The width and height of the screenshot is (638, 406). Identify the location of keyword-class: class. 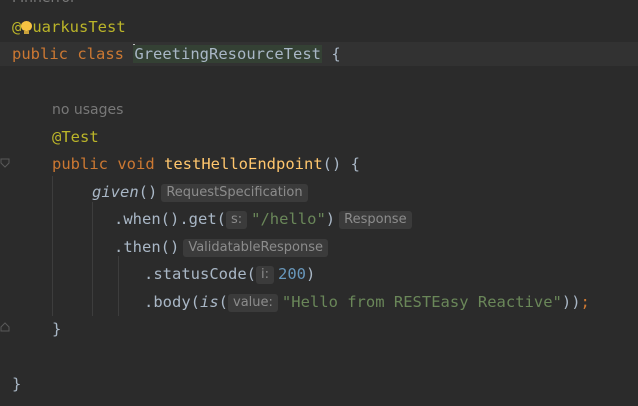
(101, 54).